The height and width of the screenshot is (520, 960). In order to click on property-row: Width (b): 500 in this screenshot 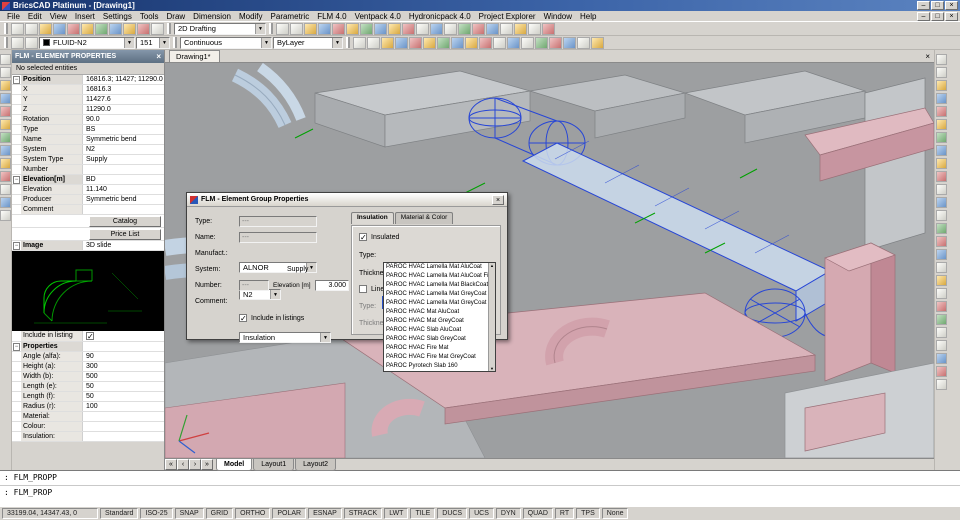, I will do `click(88, 377)`.